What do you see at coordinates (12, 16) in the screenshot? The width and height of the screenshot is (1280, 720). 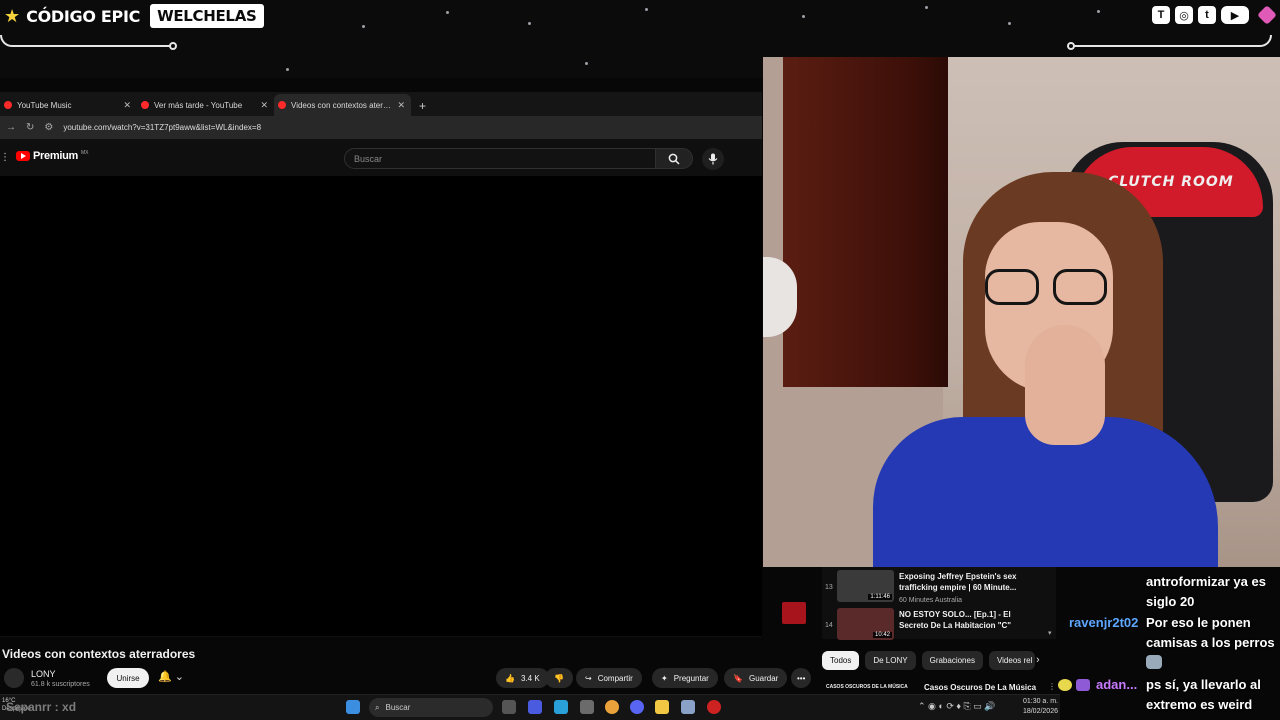 I see `star-icon: ★` at bounding box center [12, 16].